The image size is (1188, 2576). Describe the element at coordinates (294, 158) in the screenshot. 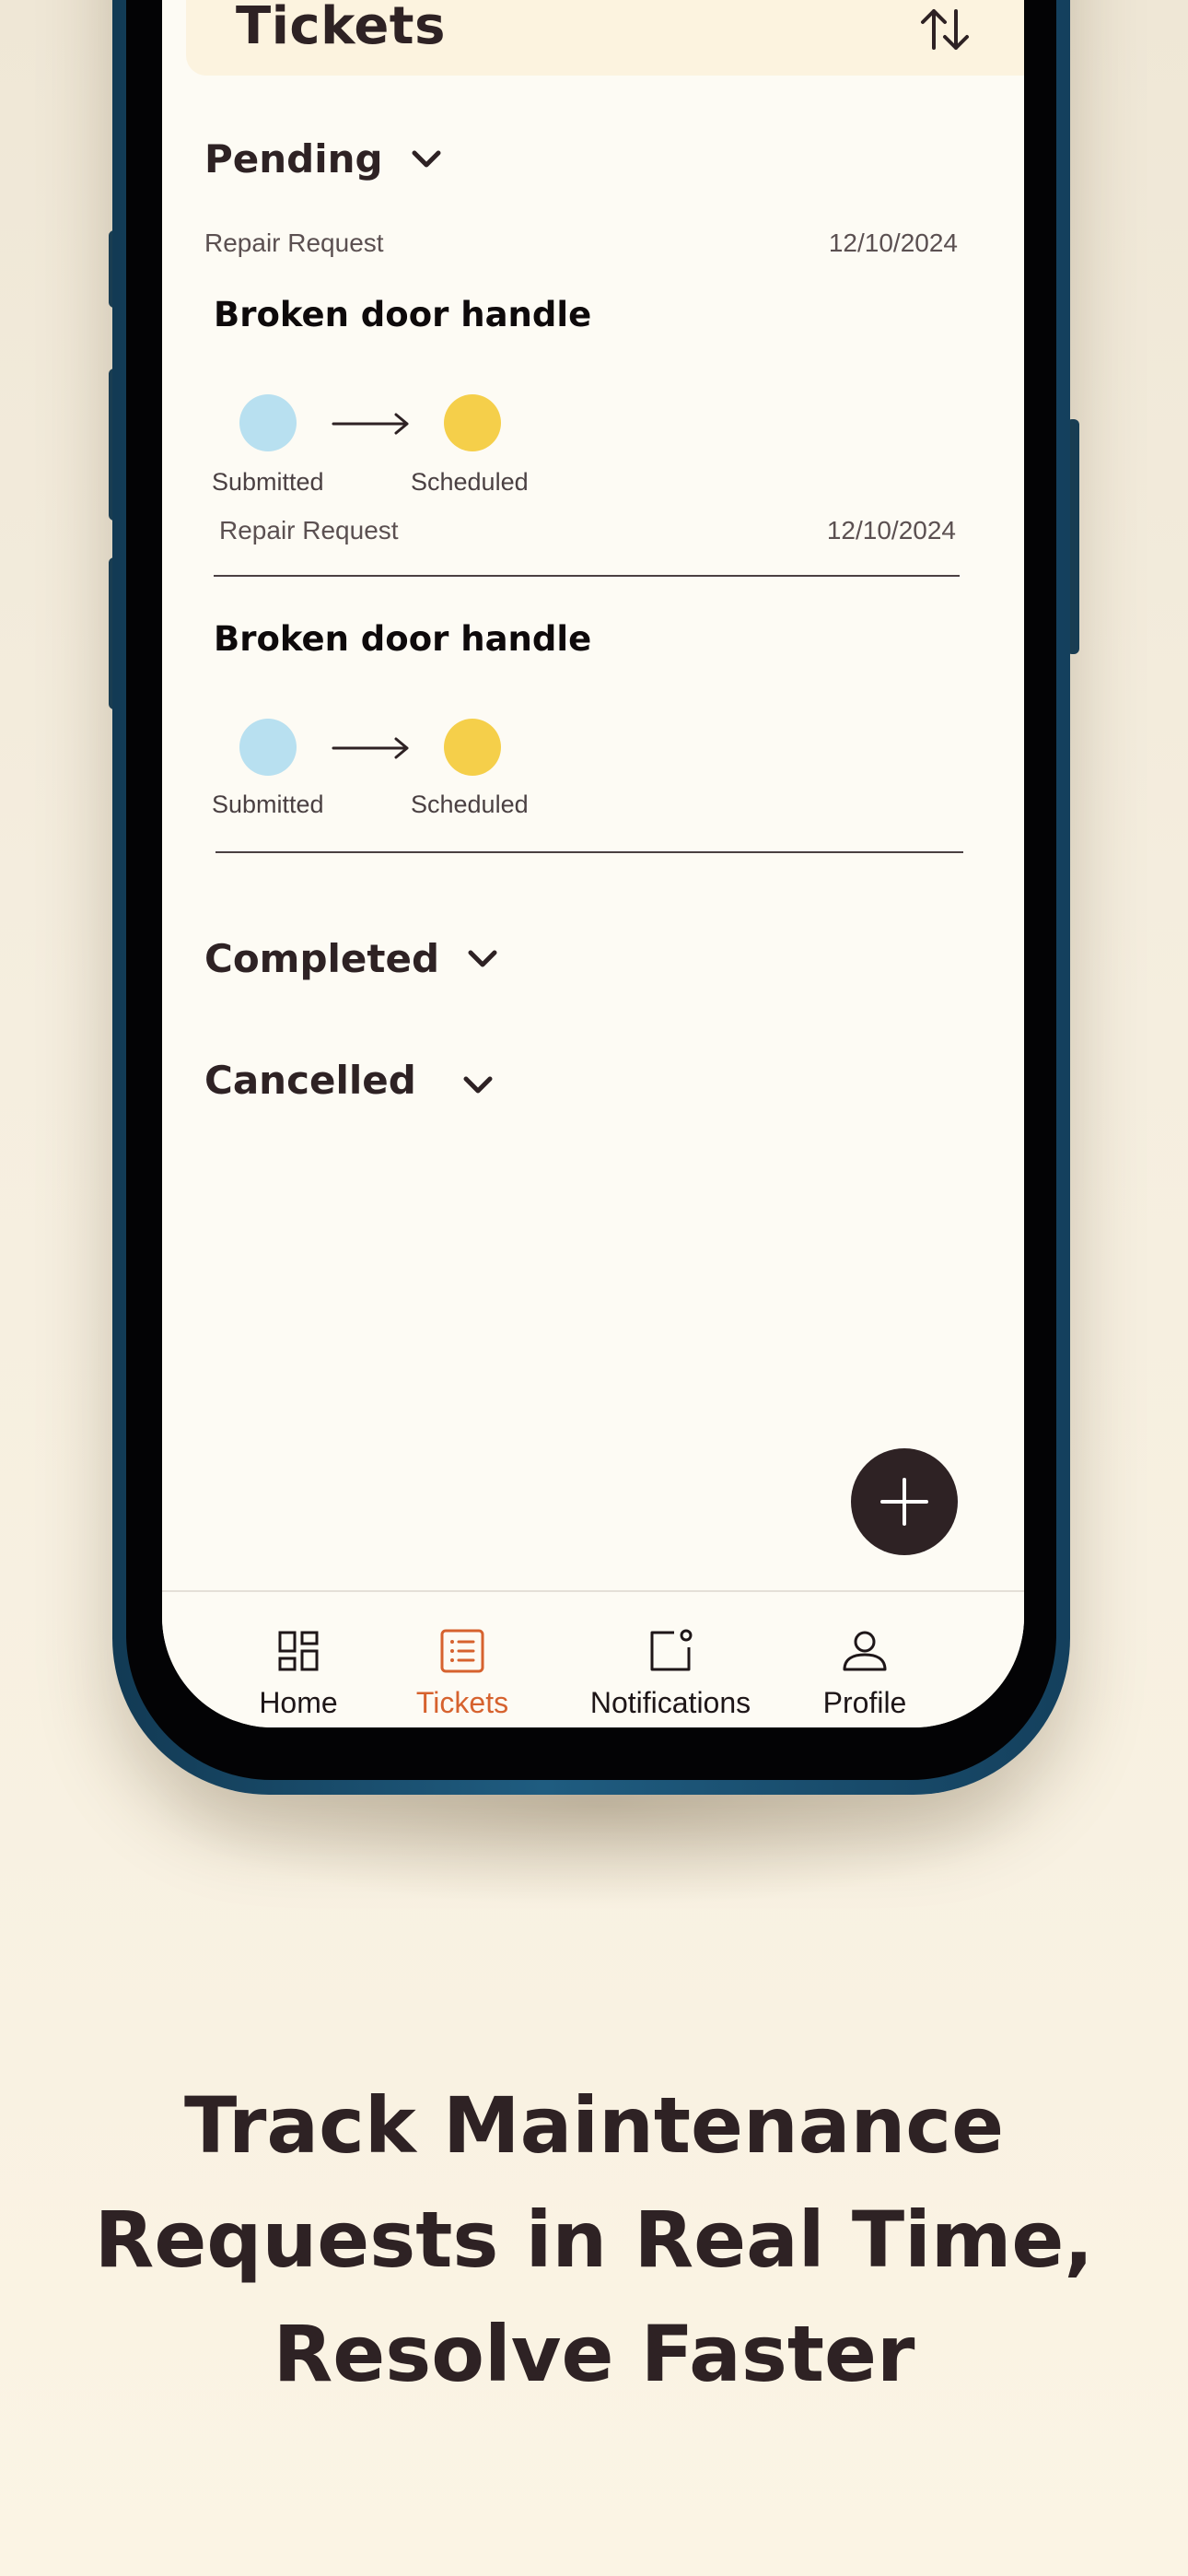

I see `section-pending-title: Pending` at that location.